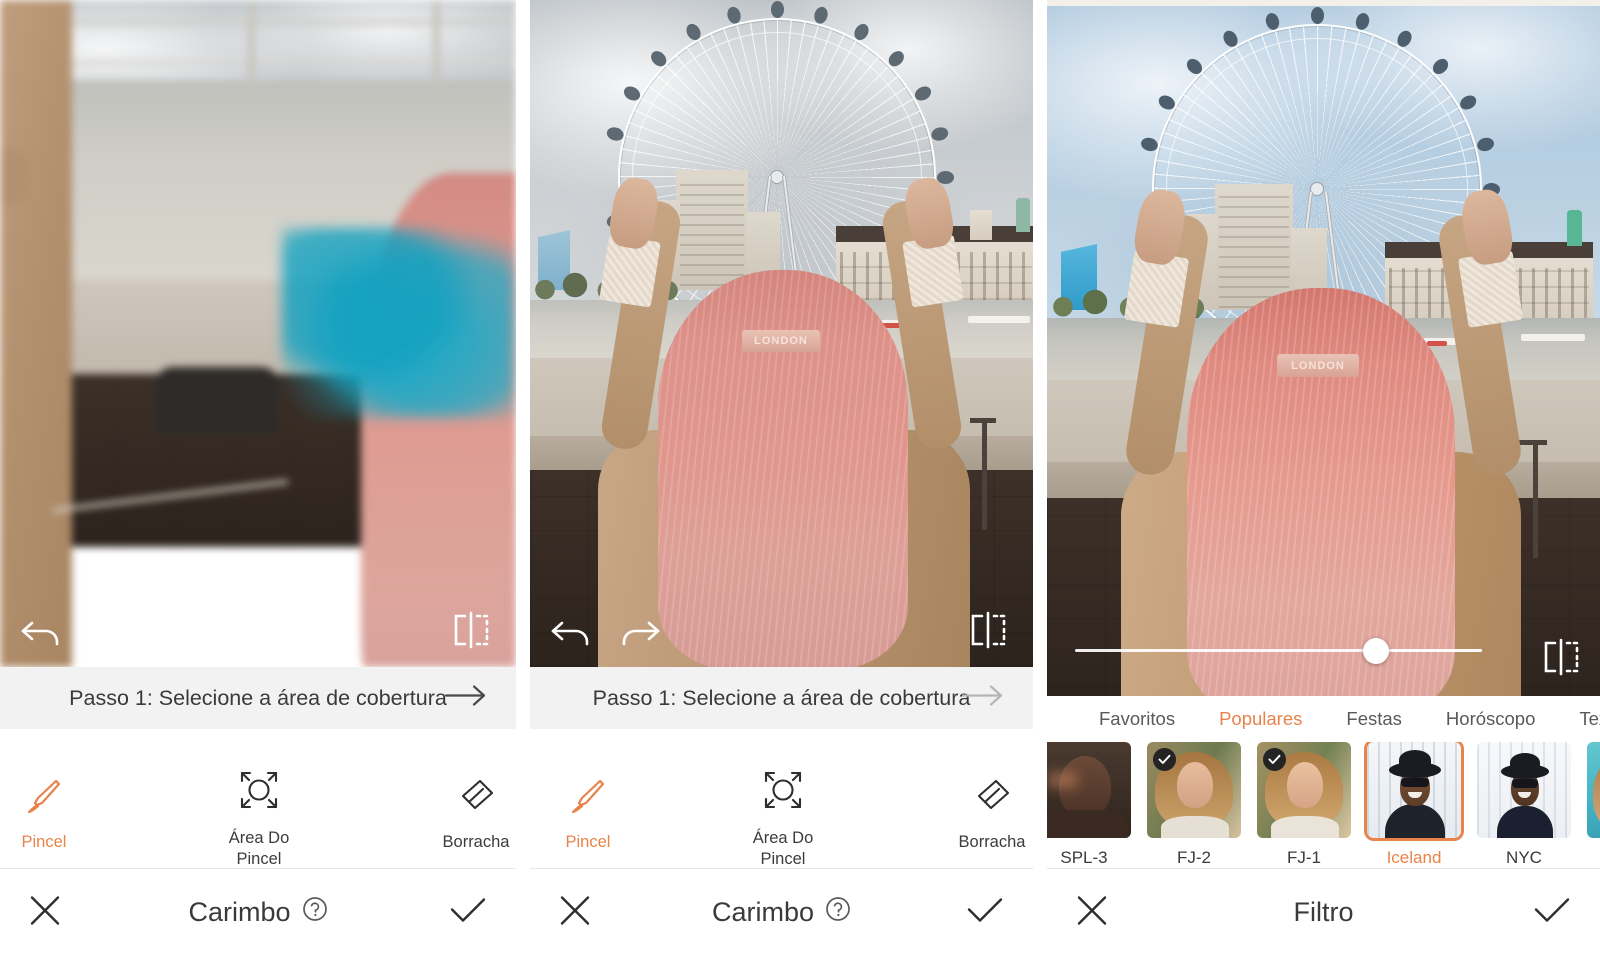 This screenshot has height=956, width=1600. I want to click on filter-category-festas: Festas, so click(1374, 719).